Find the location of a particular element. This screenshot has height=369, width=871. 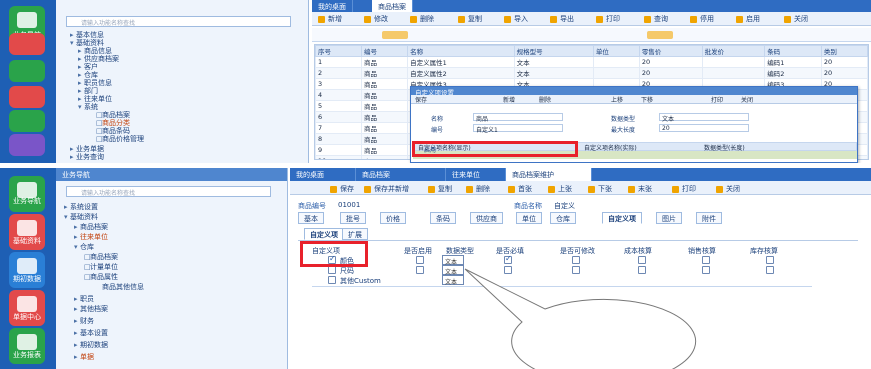

cost-checkbox is located at coordinates (642, 260).